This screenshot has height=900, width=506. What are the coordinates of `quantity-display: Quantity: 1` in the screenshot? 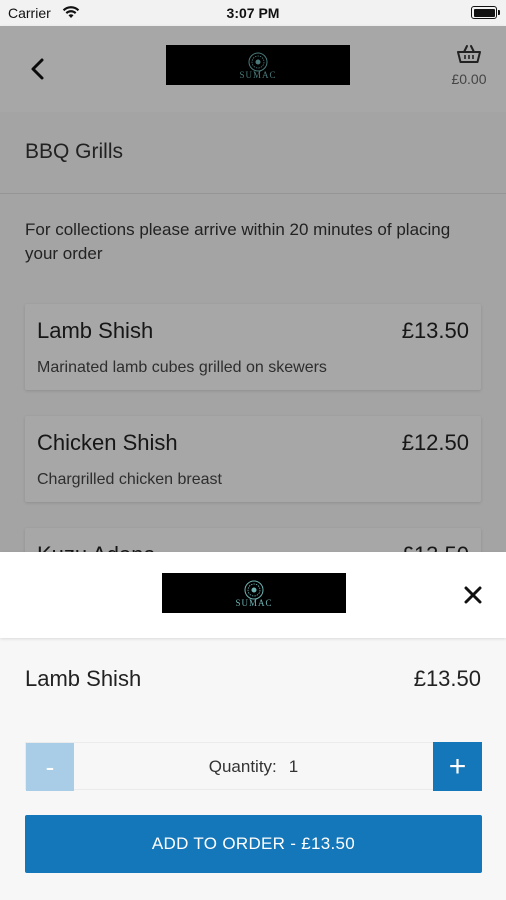 It's located at (253, 767).